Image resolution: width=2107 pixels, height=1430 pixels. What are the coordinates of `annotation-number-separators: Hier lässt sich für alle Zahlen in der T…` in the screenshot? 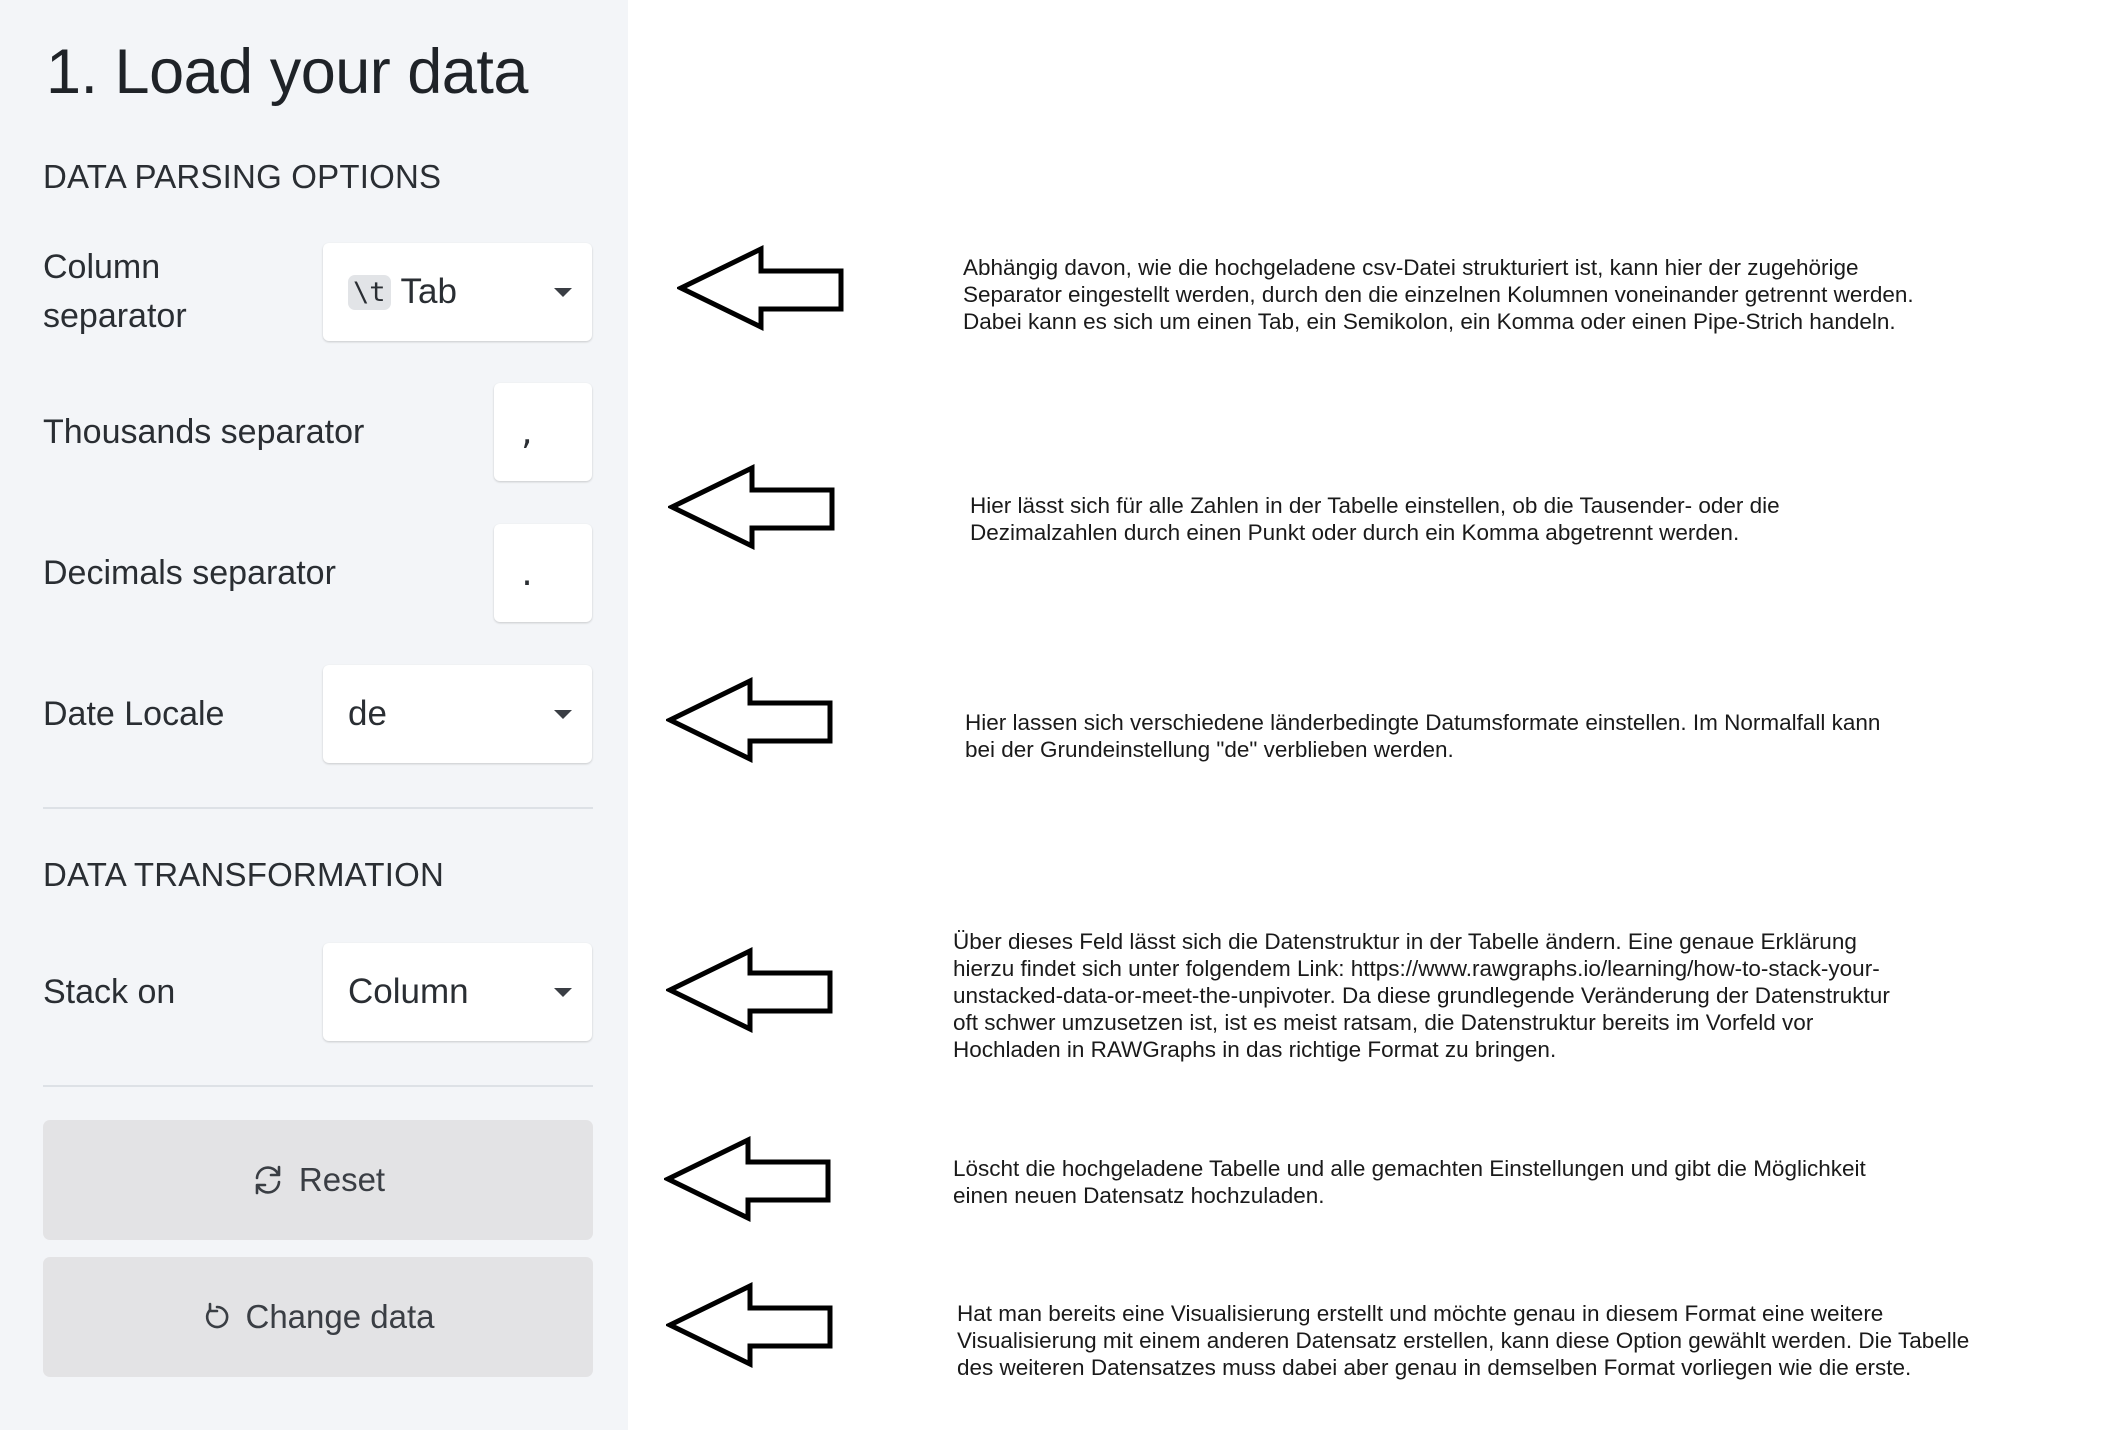 It's located at (1375, 519).